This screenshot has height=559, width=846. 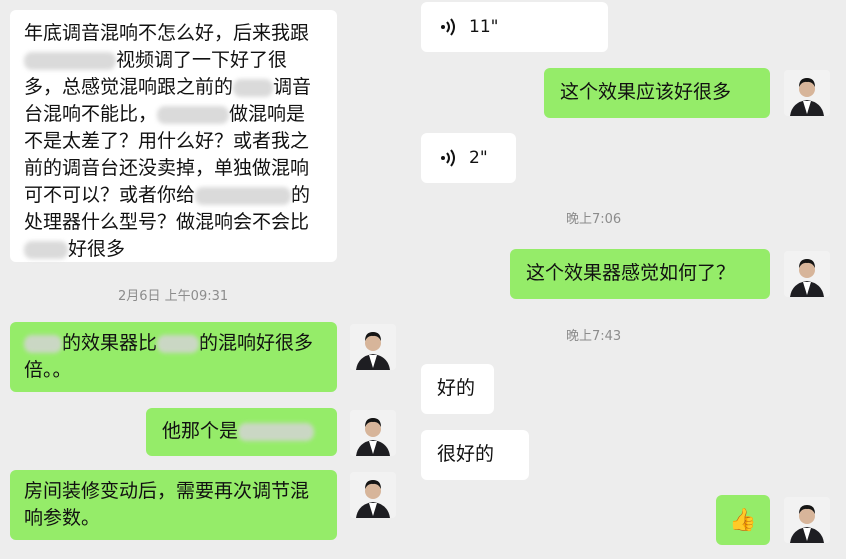 I want to click on message-line: 他那个是, so click(x=241, y=431).